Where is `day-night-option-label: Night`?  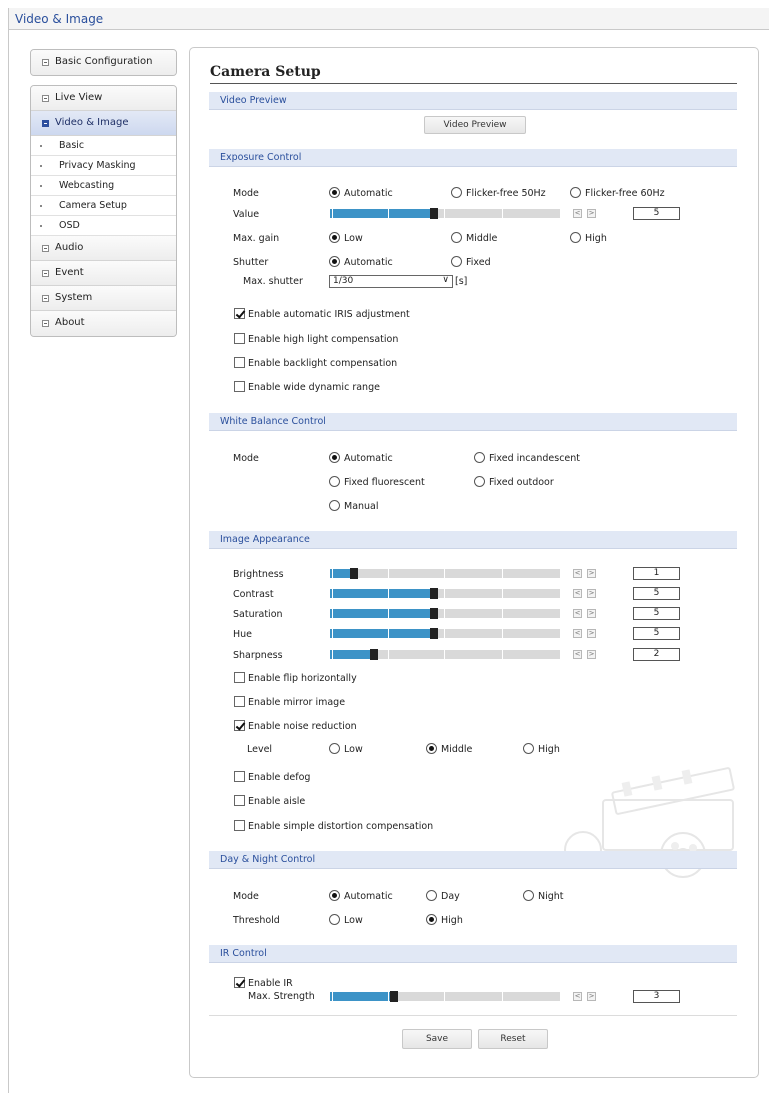 day-night-option-label: Night is located at coordinates (551, 896).